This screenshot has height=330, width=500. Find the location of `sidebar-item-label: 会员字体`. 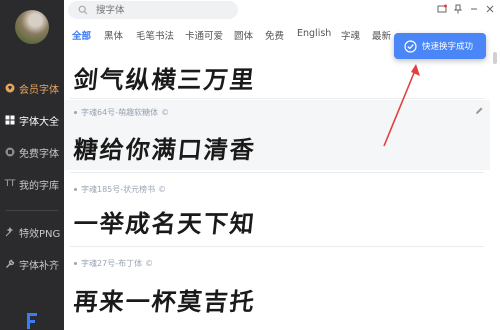

sidebar-item-label: 会员字体 is located at coordinates (39, 90).